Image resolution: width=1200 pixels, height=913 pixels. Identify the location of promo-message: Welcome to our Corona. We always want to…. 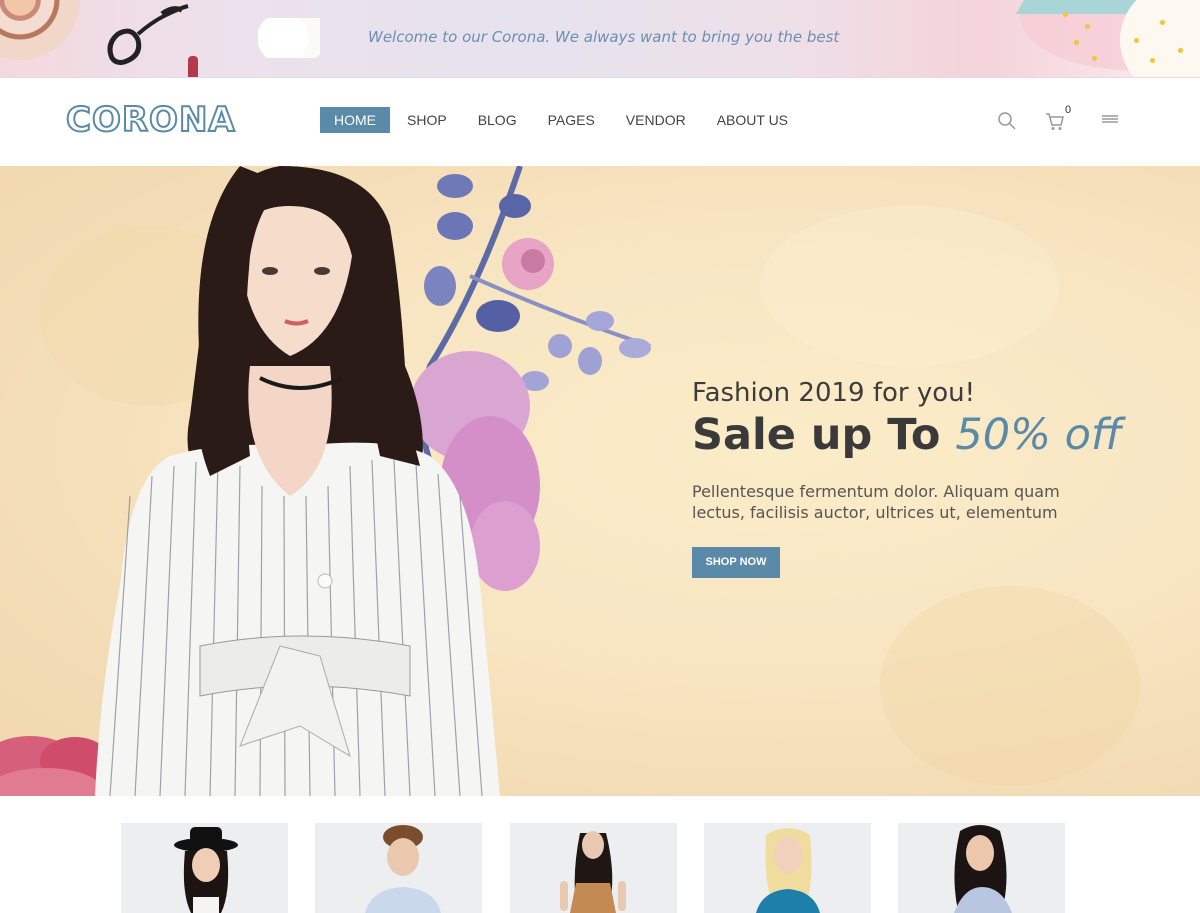
(604, 37).